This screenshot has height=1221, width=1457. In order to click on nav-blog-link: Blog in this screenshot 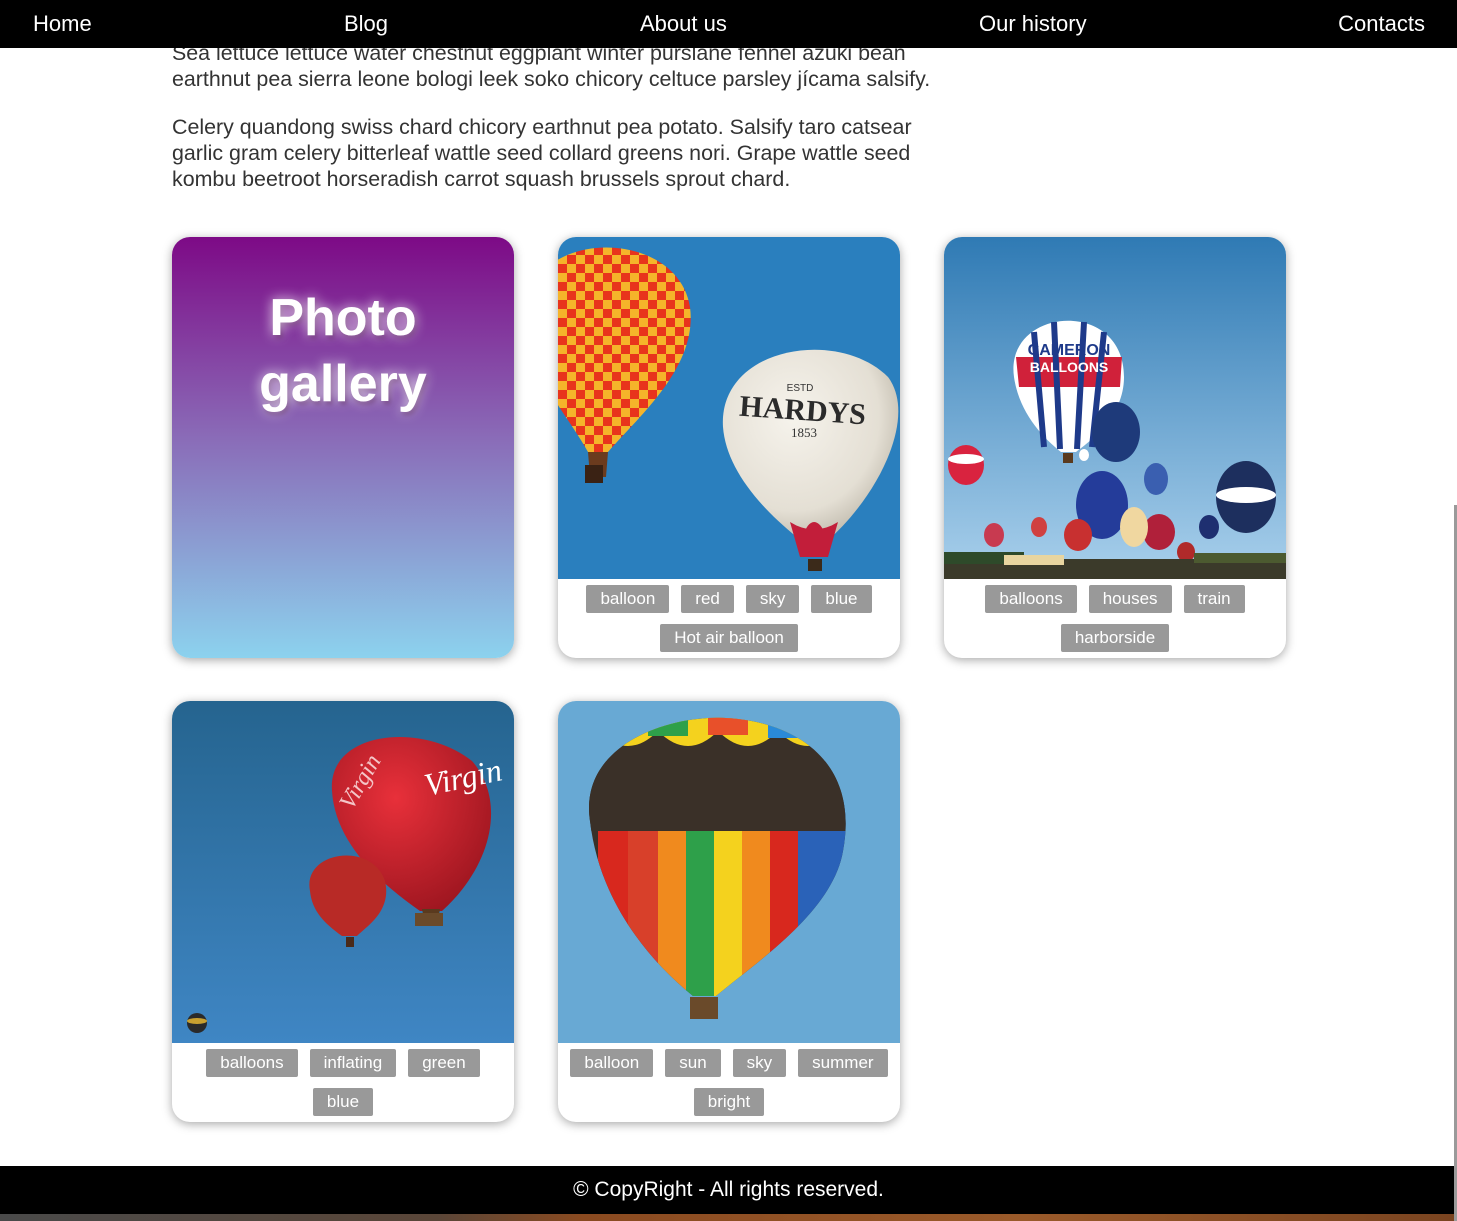, I will do `click(366, 24)`.